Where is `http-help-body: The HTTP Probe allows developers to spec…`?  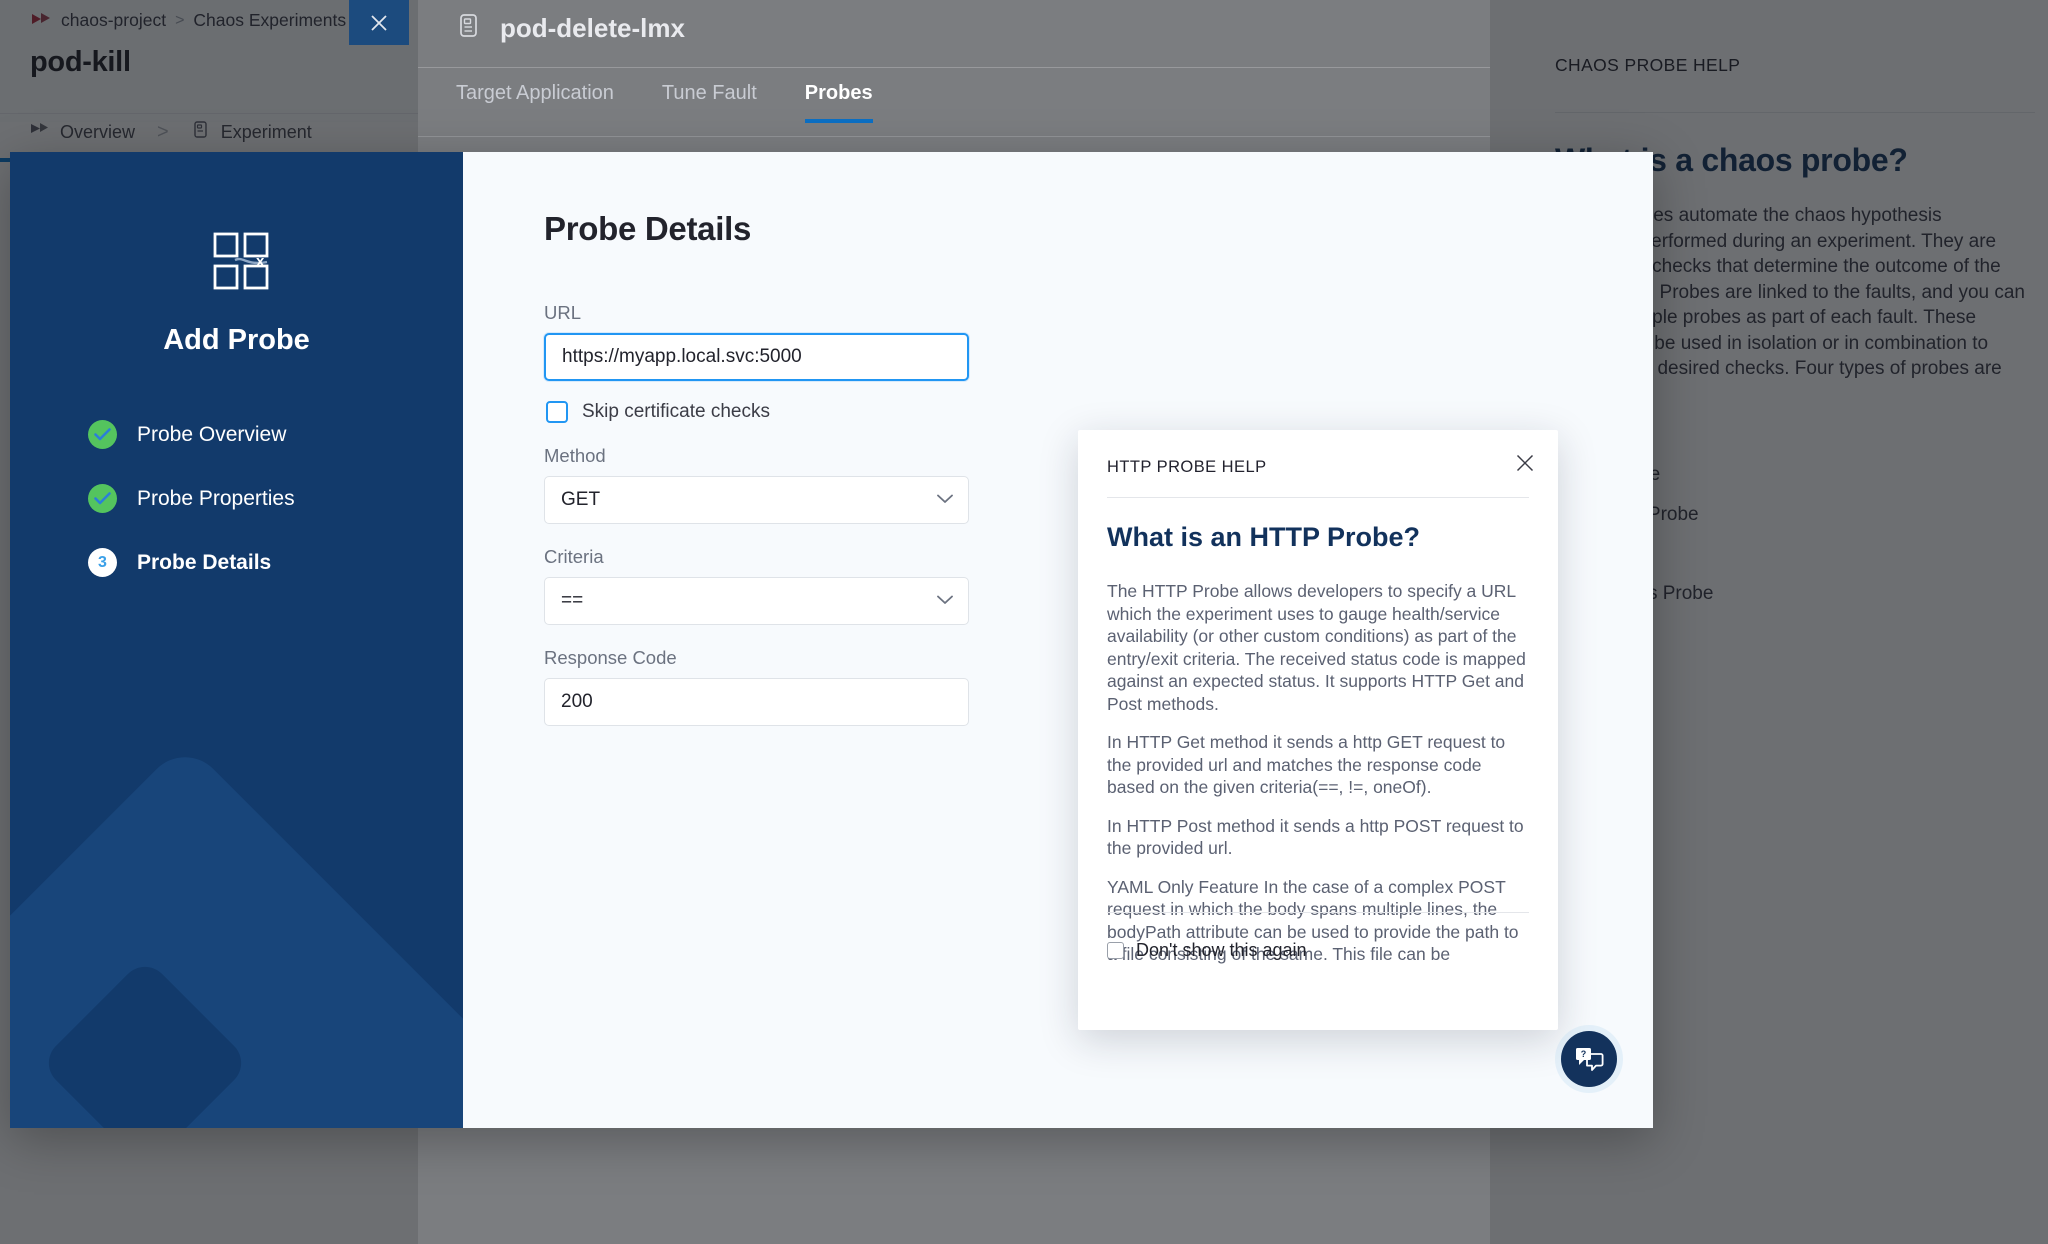 http-help-body: The HTTP Probe allows developers to spec… is located at coordinates (1318, 781).